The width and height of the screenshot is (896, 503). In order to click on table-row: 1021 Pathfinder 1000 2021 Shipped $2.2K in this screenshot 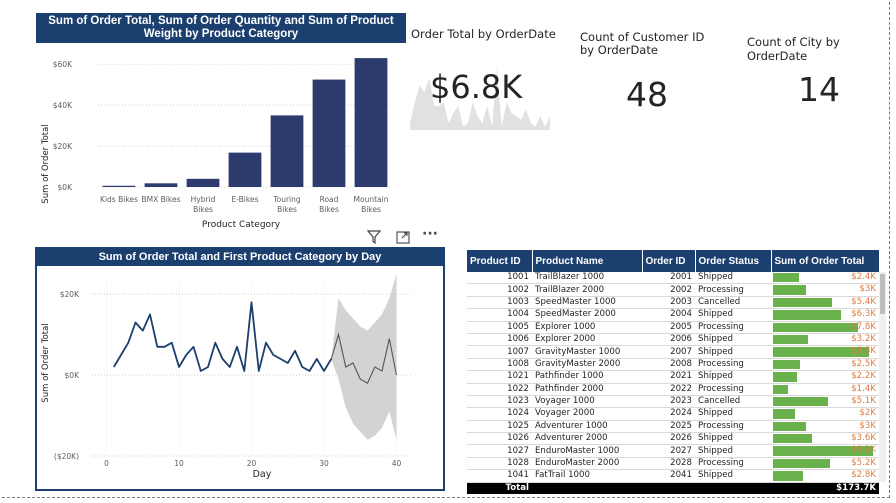, I will do `click(673, 377)`.